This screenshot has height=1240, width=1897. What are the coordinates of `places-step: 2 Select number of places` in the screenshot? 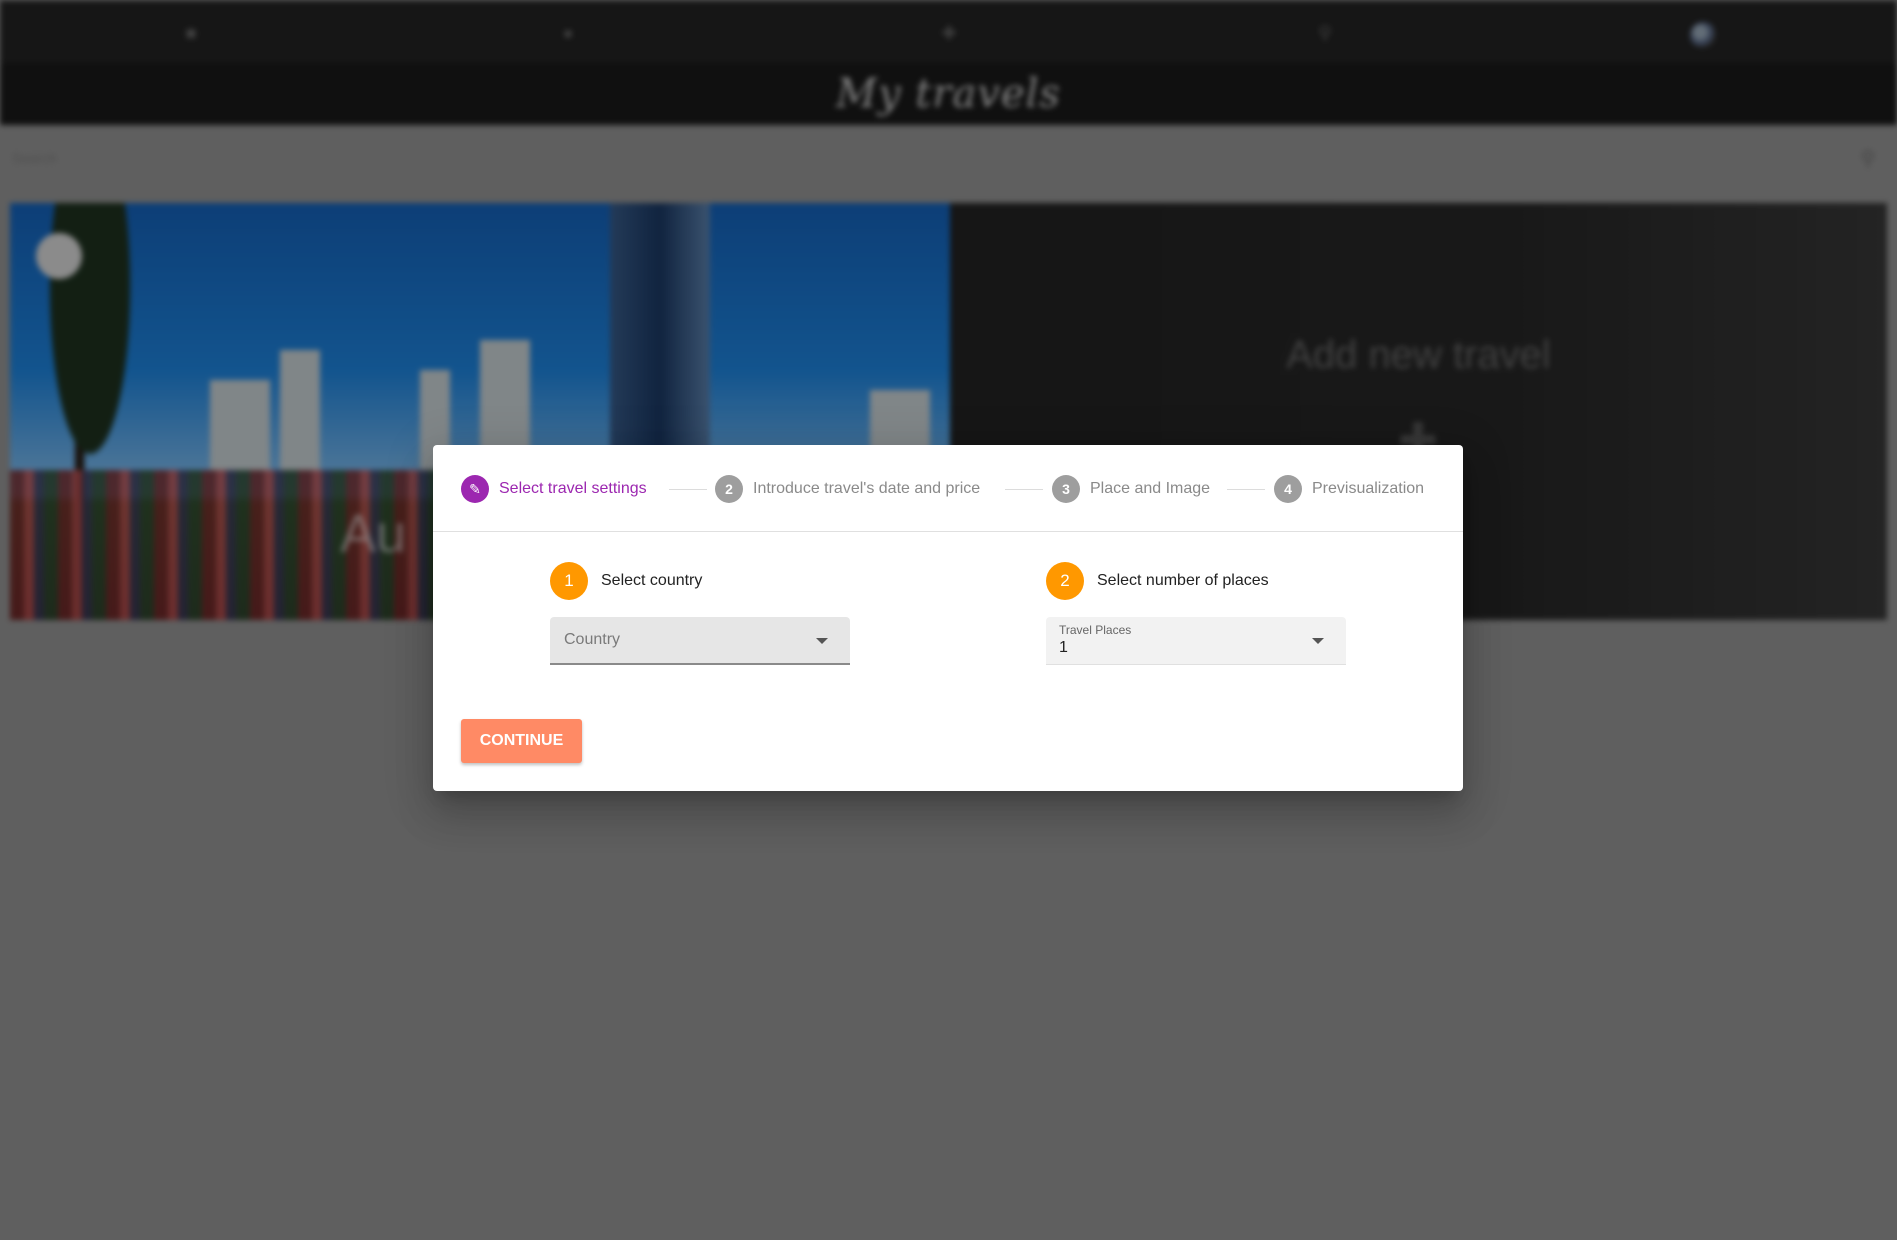 It's located at (1157, 581).